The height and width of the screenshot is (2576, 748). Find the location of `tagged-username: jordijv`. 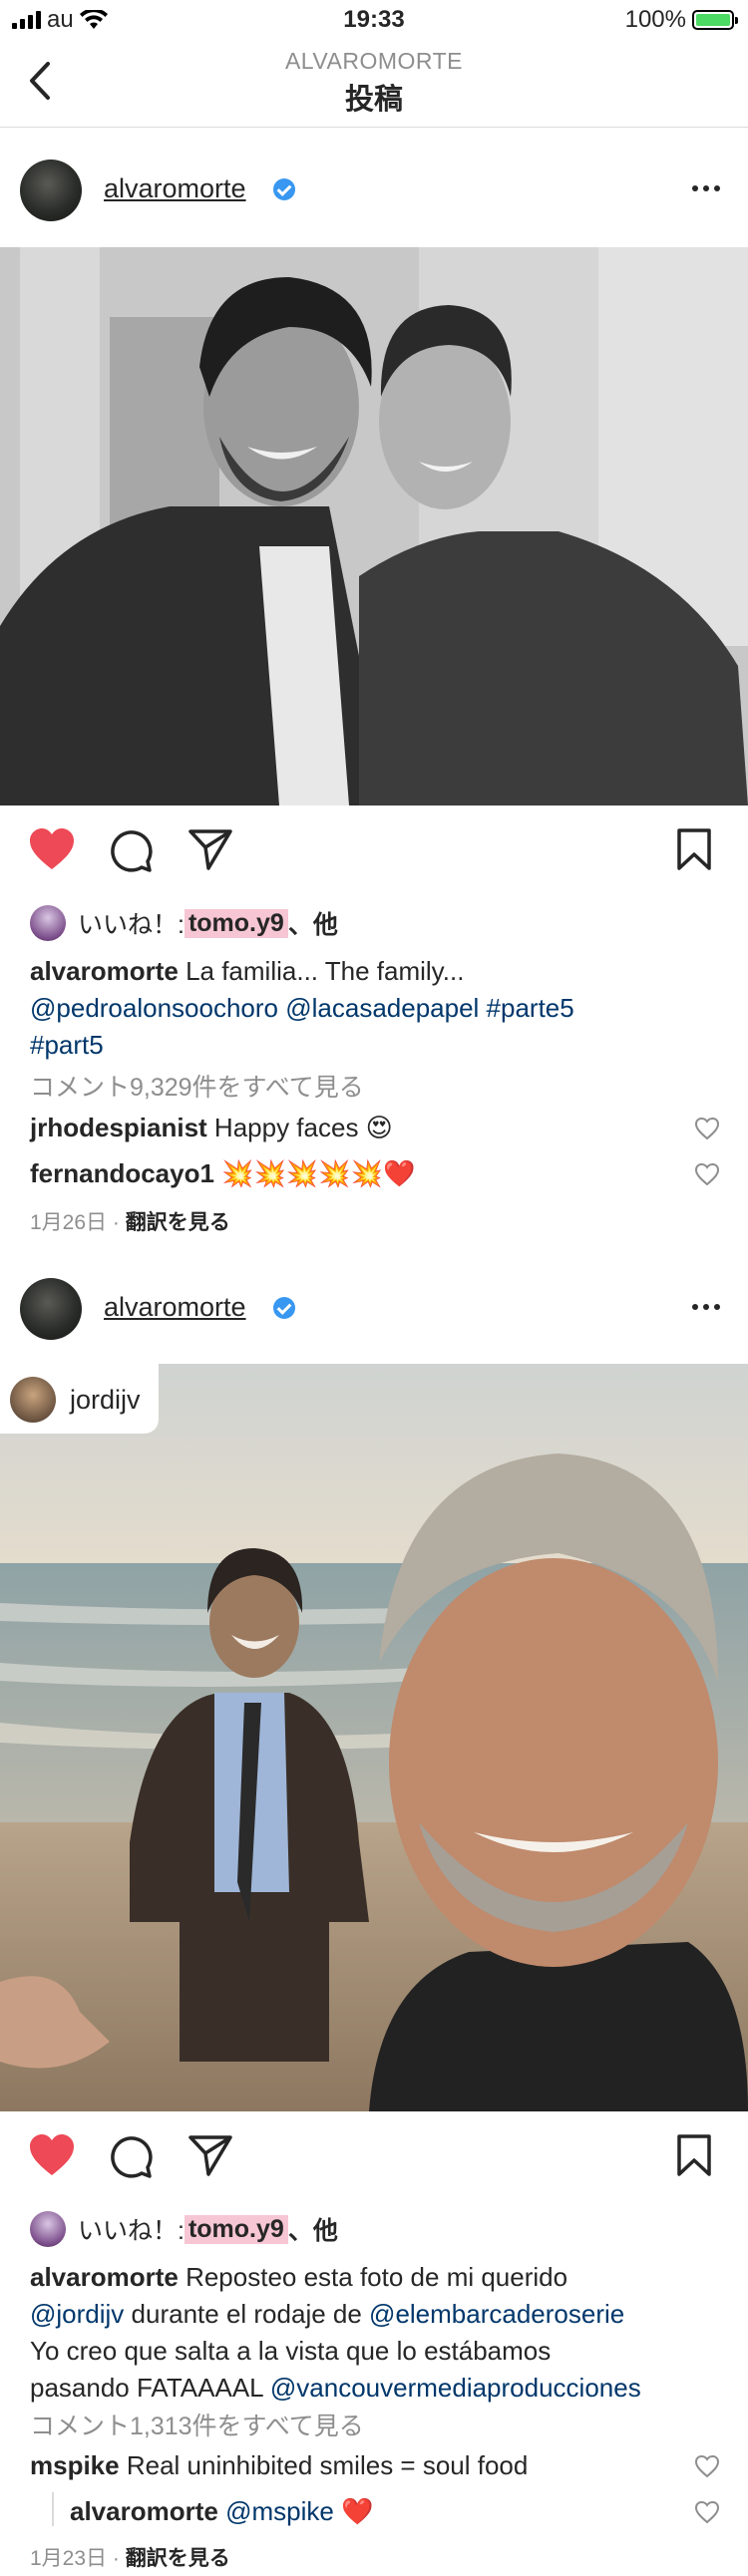

tagged-username: jordijv is located at coordinates (105, 1400).